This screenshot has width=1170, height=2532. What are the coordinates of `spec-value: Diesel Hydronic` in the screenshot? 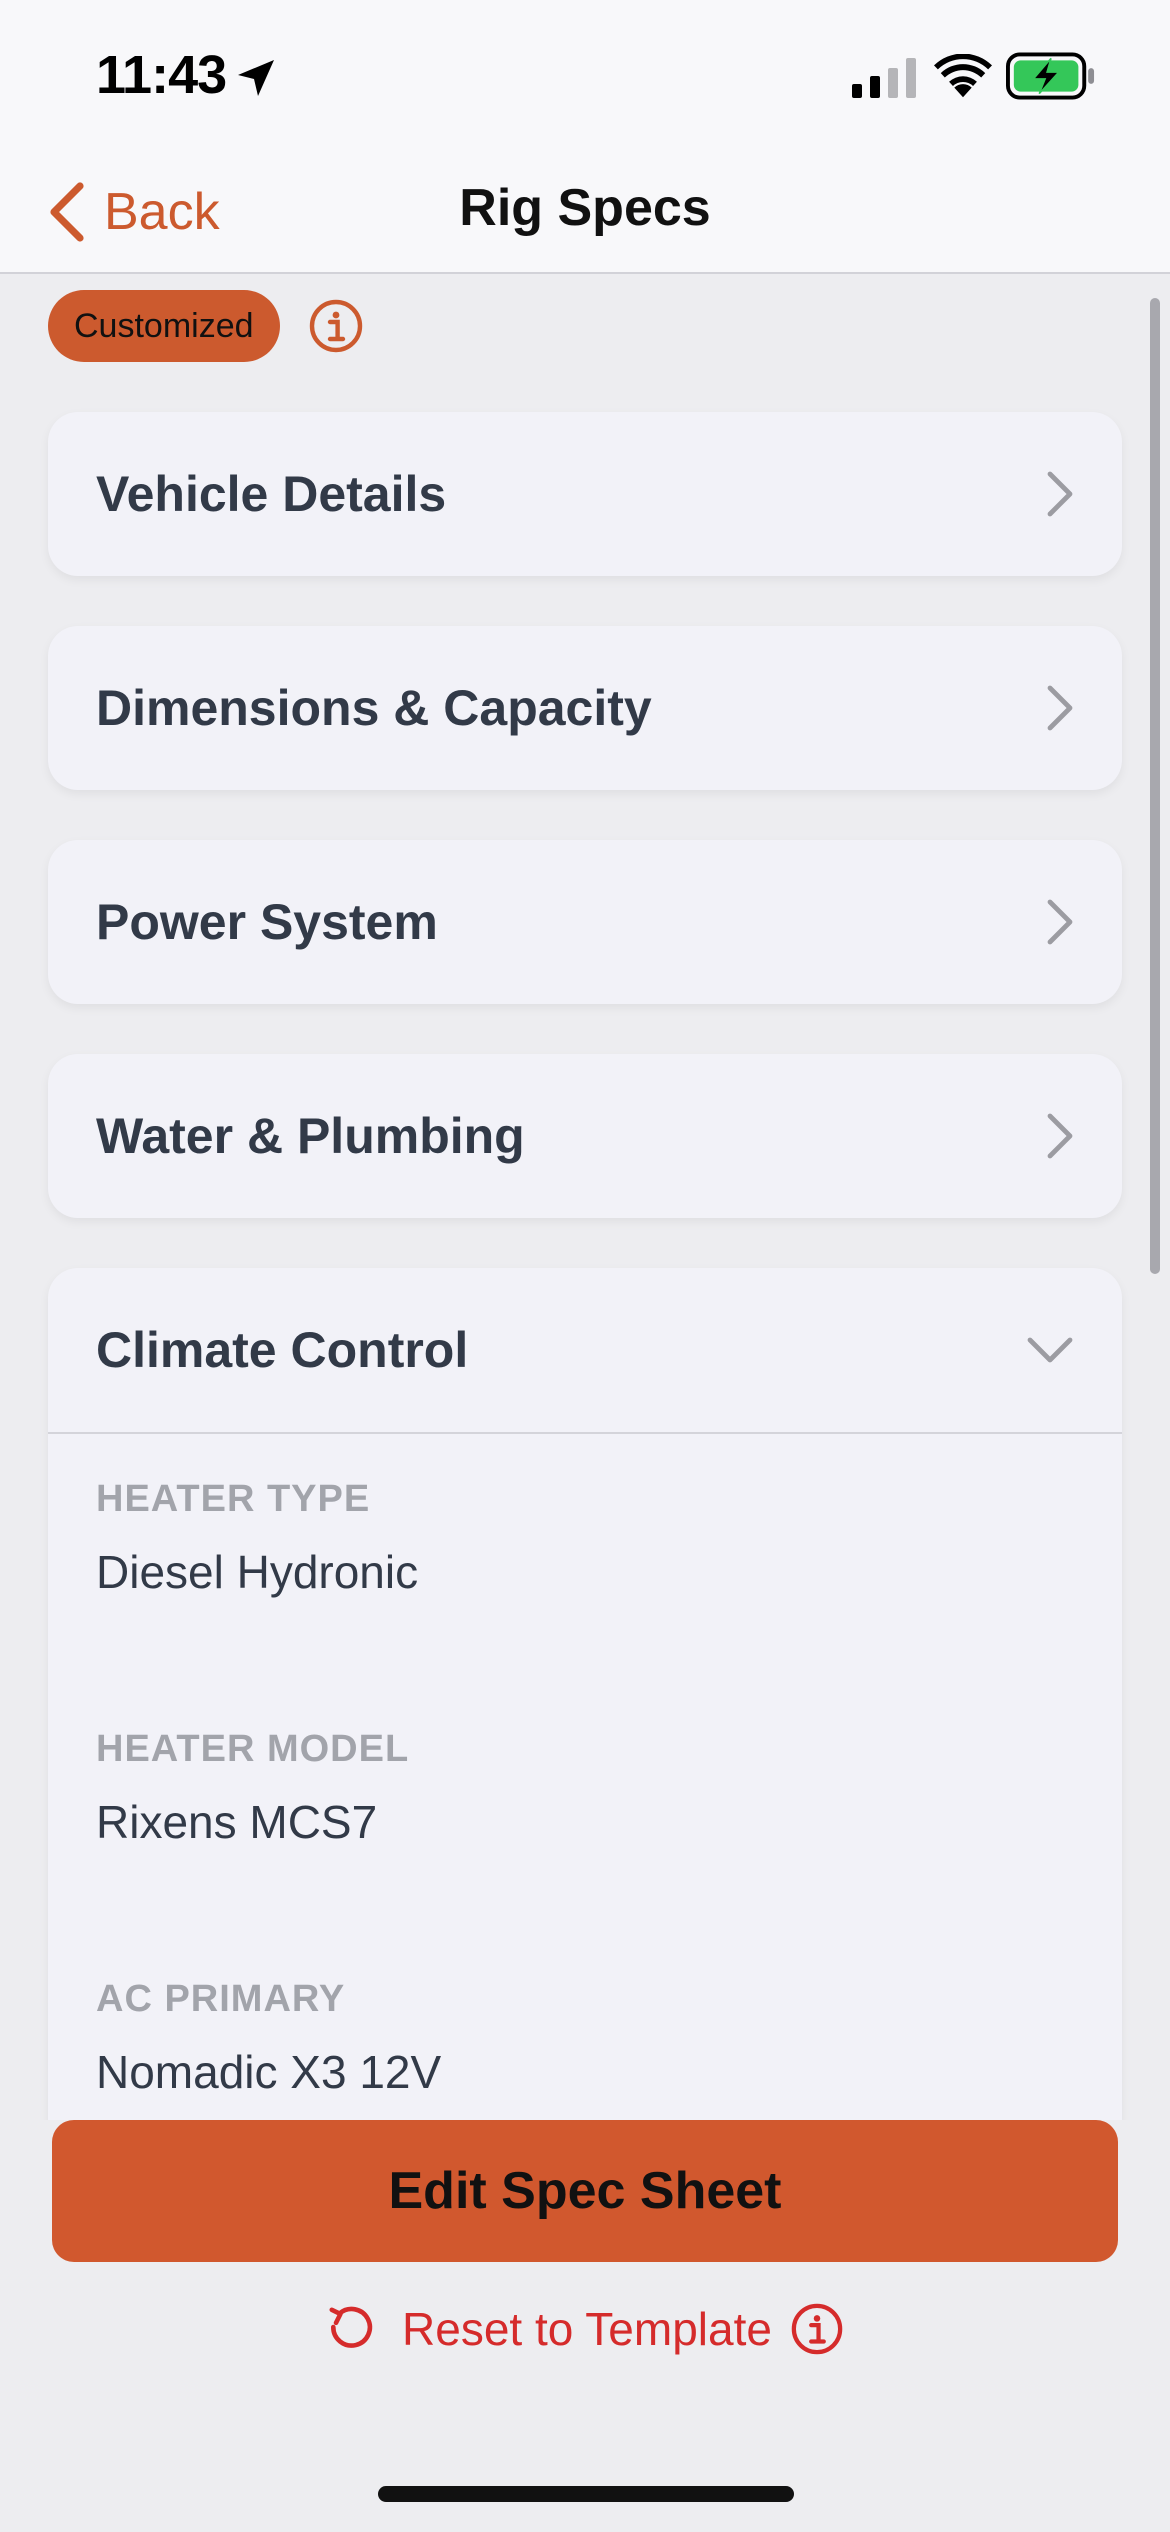 It's located at (257, 1572).